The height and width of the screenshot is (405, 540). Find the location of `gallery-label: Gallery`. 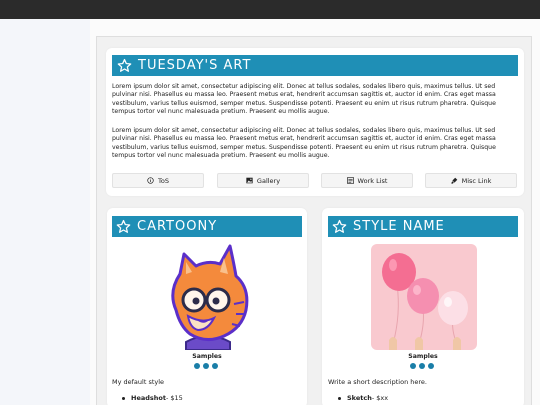

gallery-label: Gallery is located at coordinates (268, 180).